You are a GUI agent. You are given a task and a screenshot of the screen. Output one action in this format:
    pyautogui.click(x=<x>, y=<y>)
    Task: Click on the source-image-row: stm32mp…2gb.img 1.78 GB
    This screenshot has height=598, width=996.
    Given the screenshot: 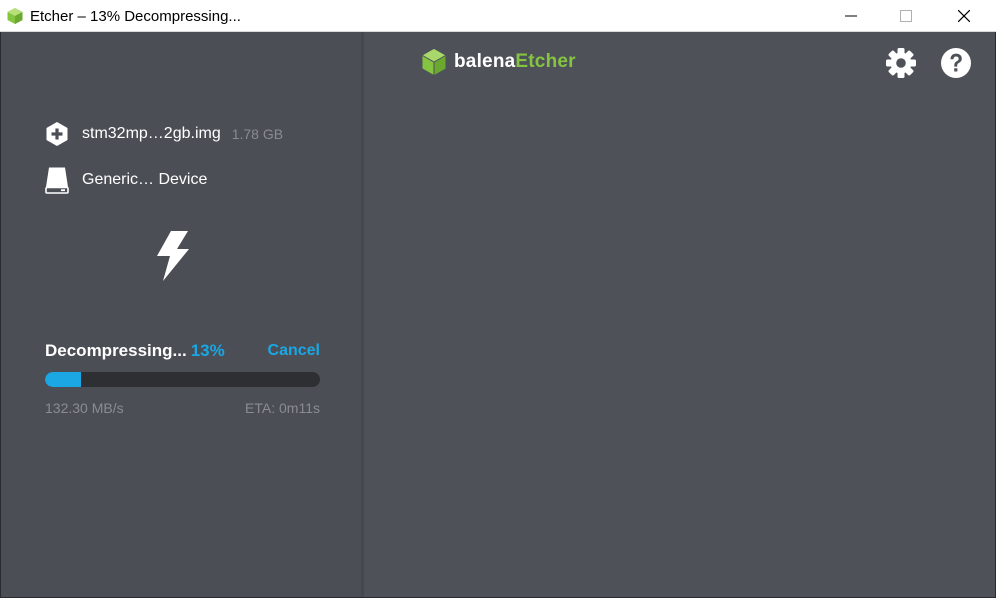 What is the action you would take?
    pyautogui.click(x=163, y=134)
    